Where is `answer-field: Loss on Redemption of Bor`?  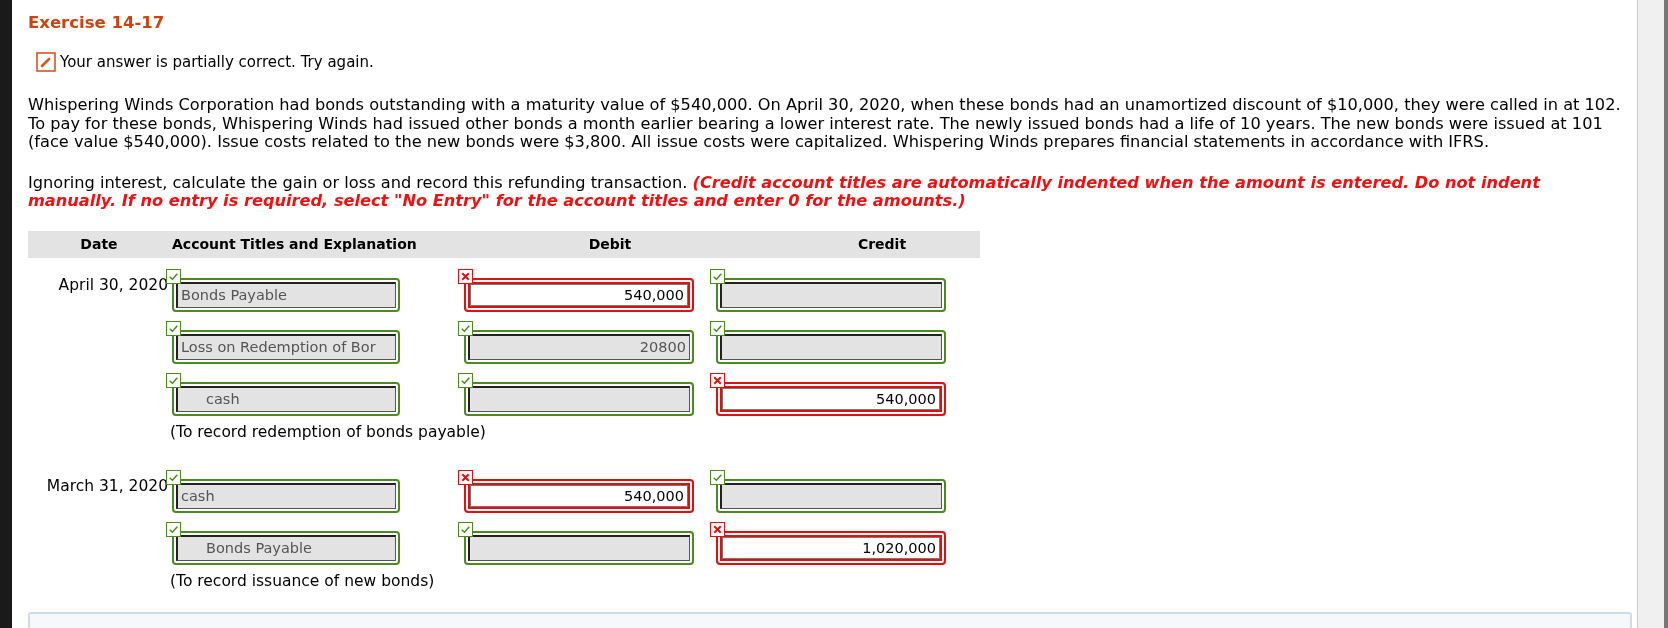 answer-field: Loss on Redemption of Bor is located at coordinates (286, 346).